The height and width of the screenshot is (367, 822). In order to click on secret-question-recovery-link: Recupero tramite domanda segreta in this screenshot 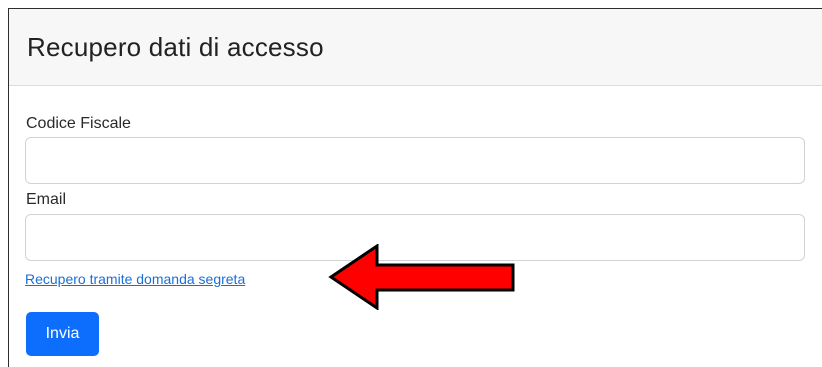, I will do `click(135, 279)`.